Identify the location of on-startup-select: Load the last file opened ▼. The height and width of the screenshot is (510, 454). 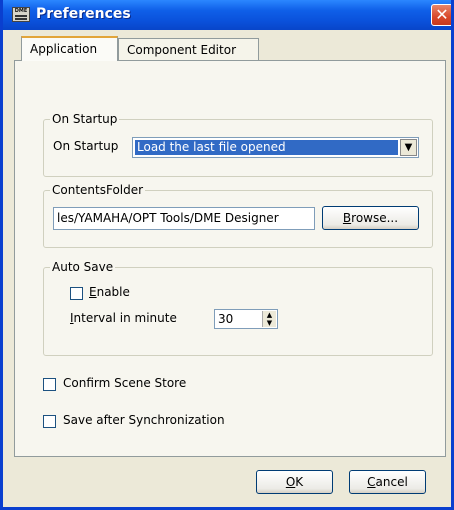
(275, 147).